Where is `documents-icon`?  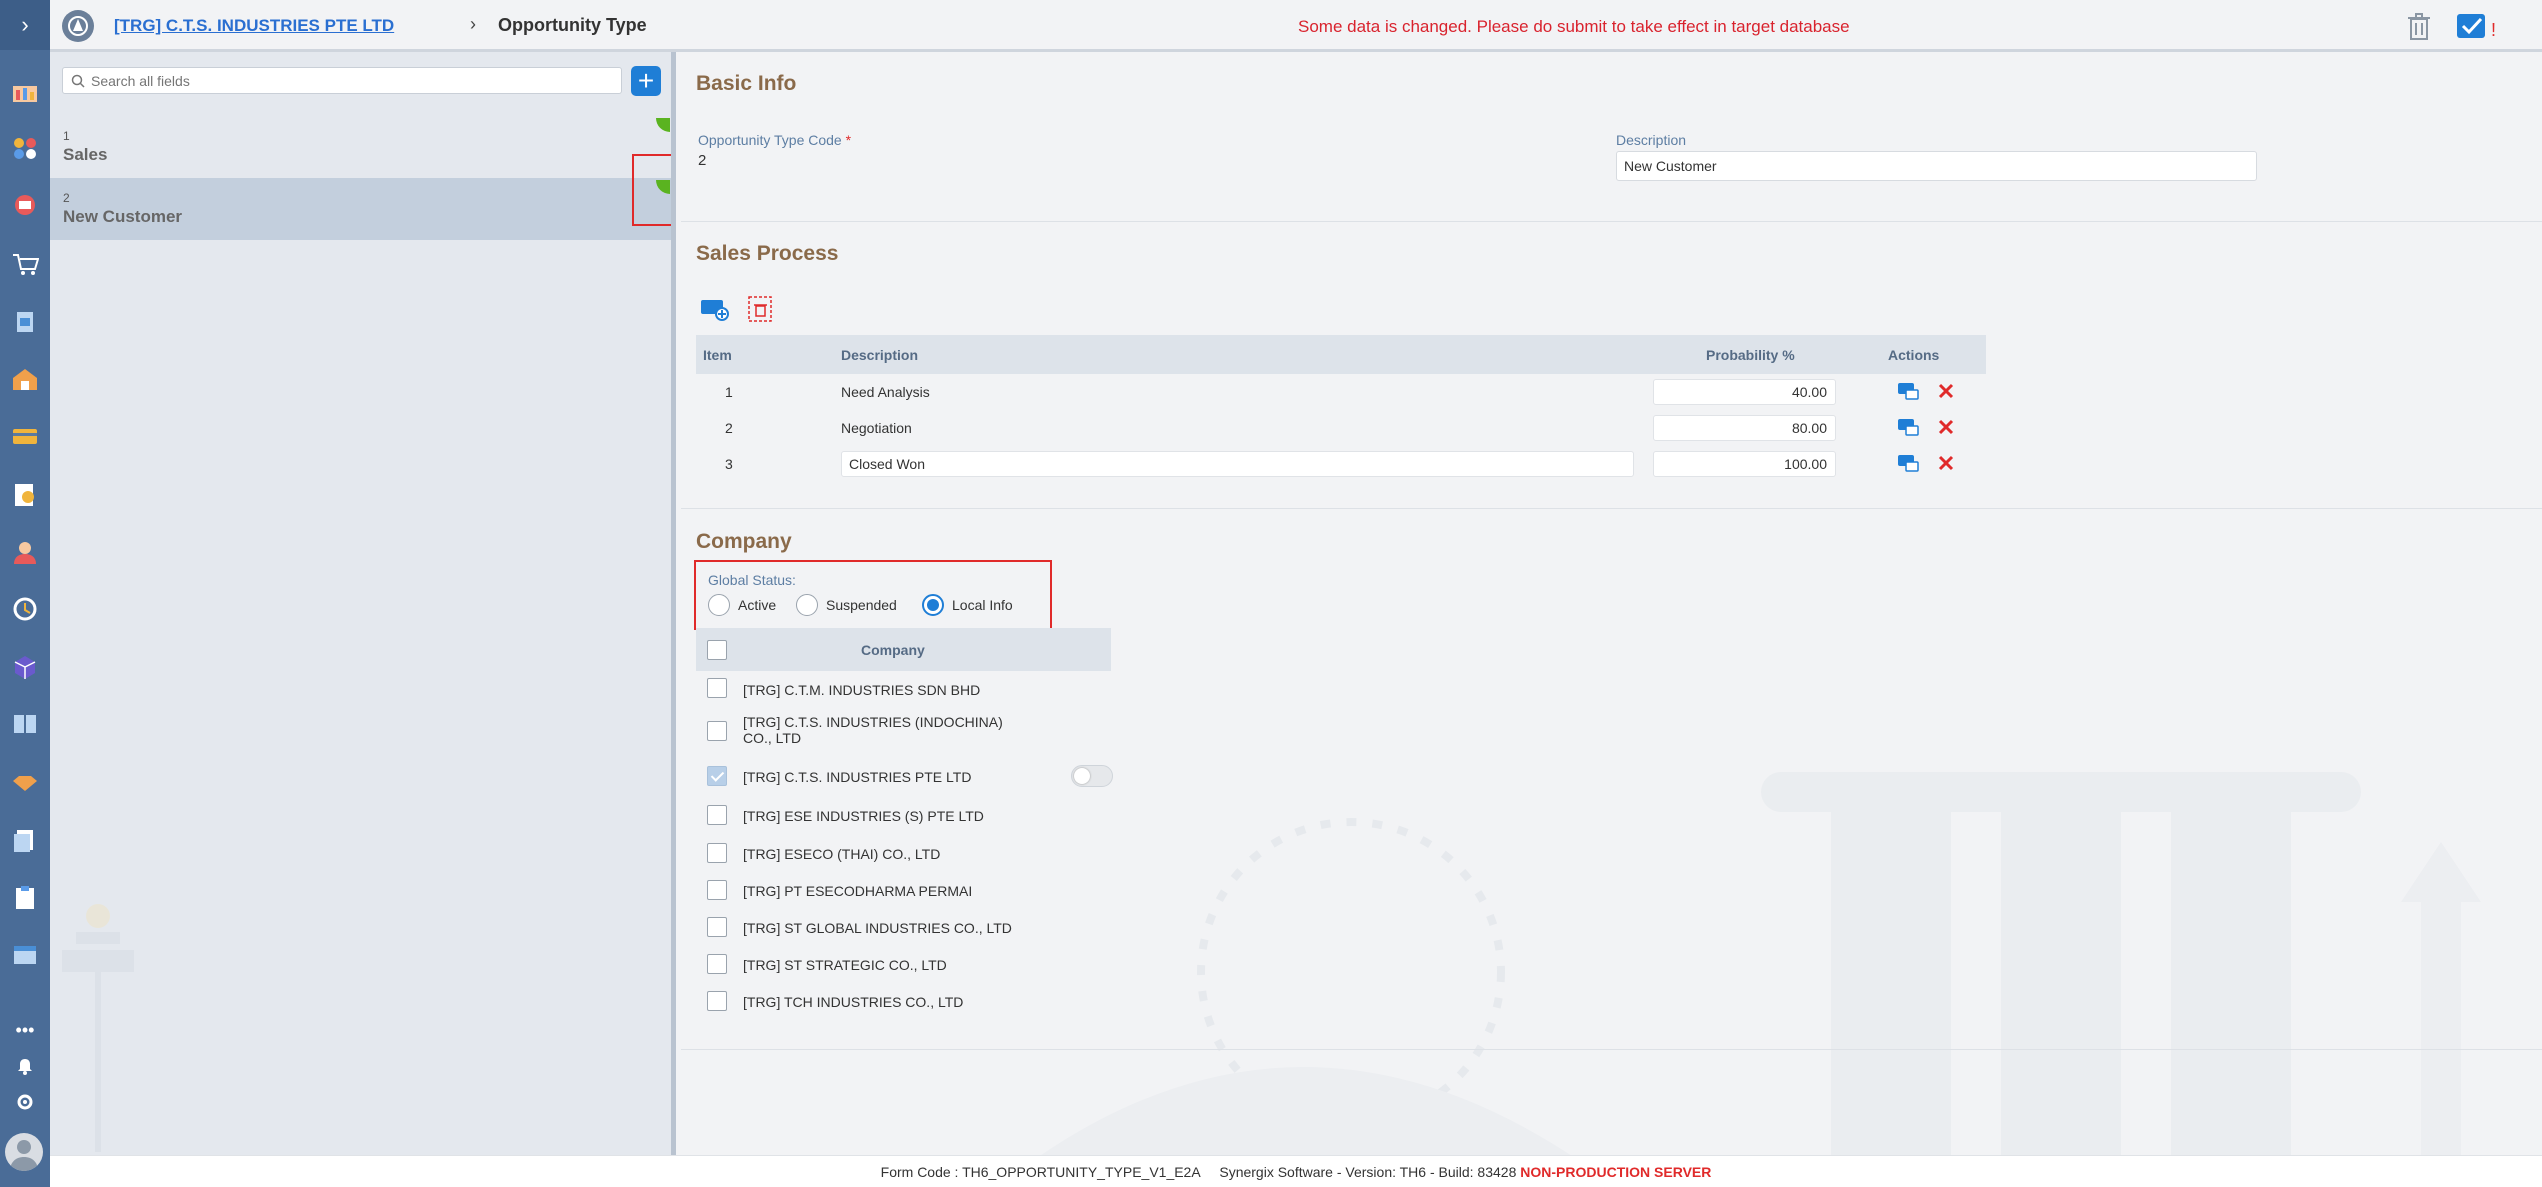 documents-icon is located at coordinates (25, 840).